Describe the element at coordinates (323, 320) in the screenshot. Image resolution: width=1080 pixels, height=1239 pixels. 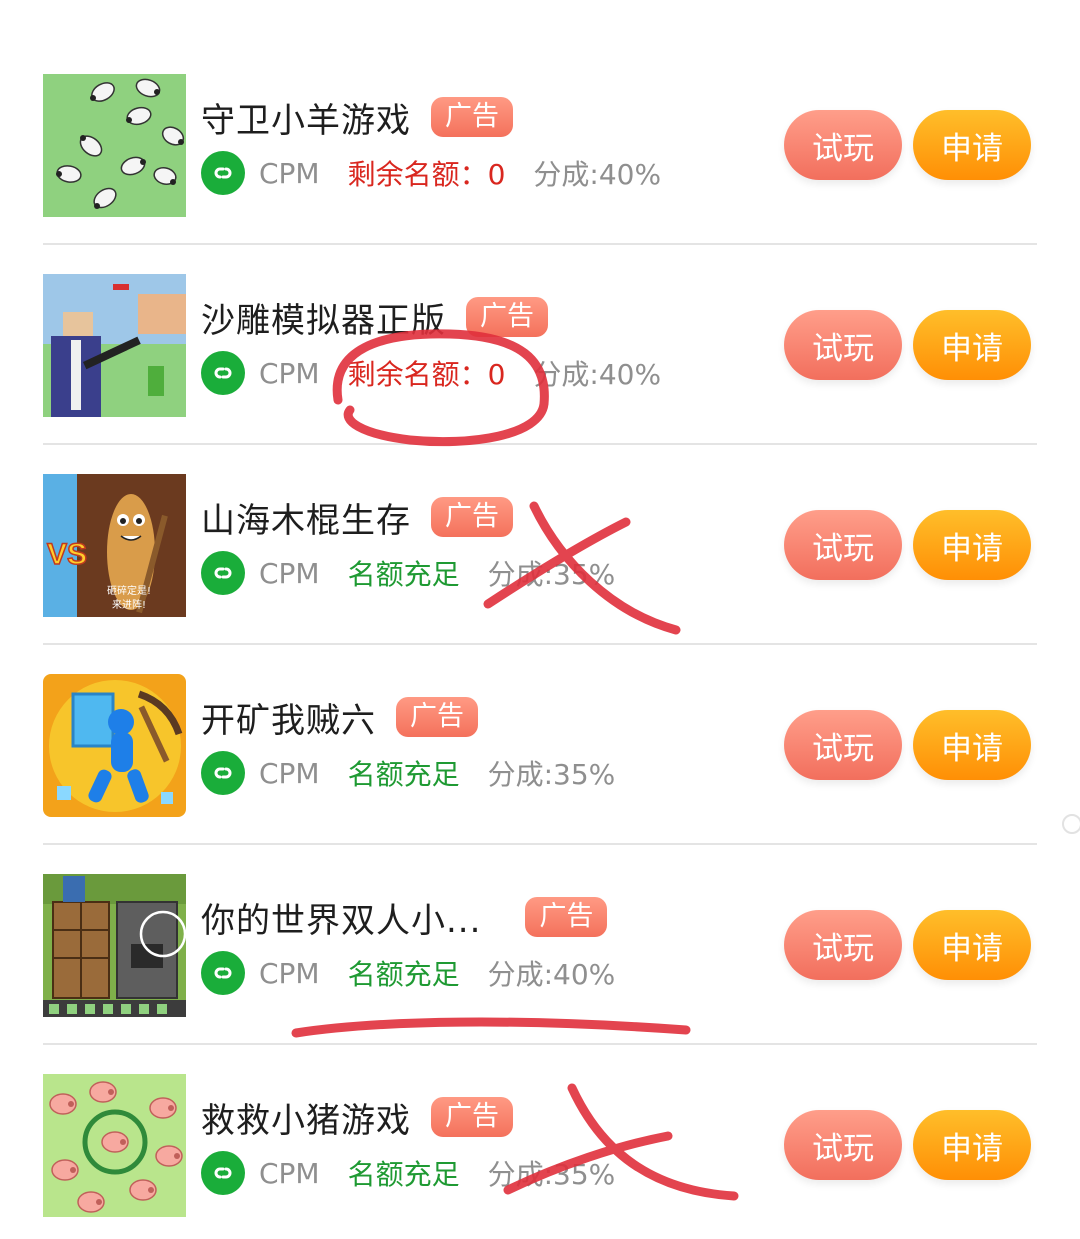
I see `game-title: 沙雕模拟器正版` at that location.